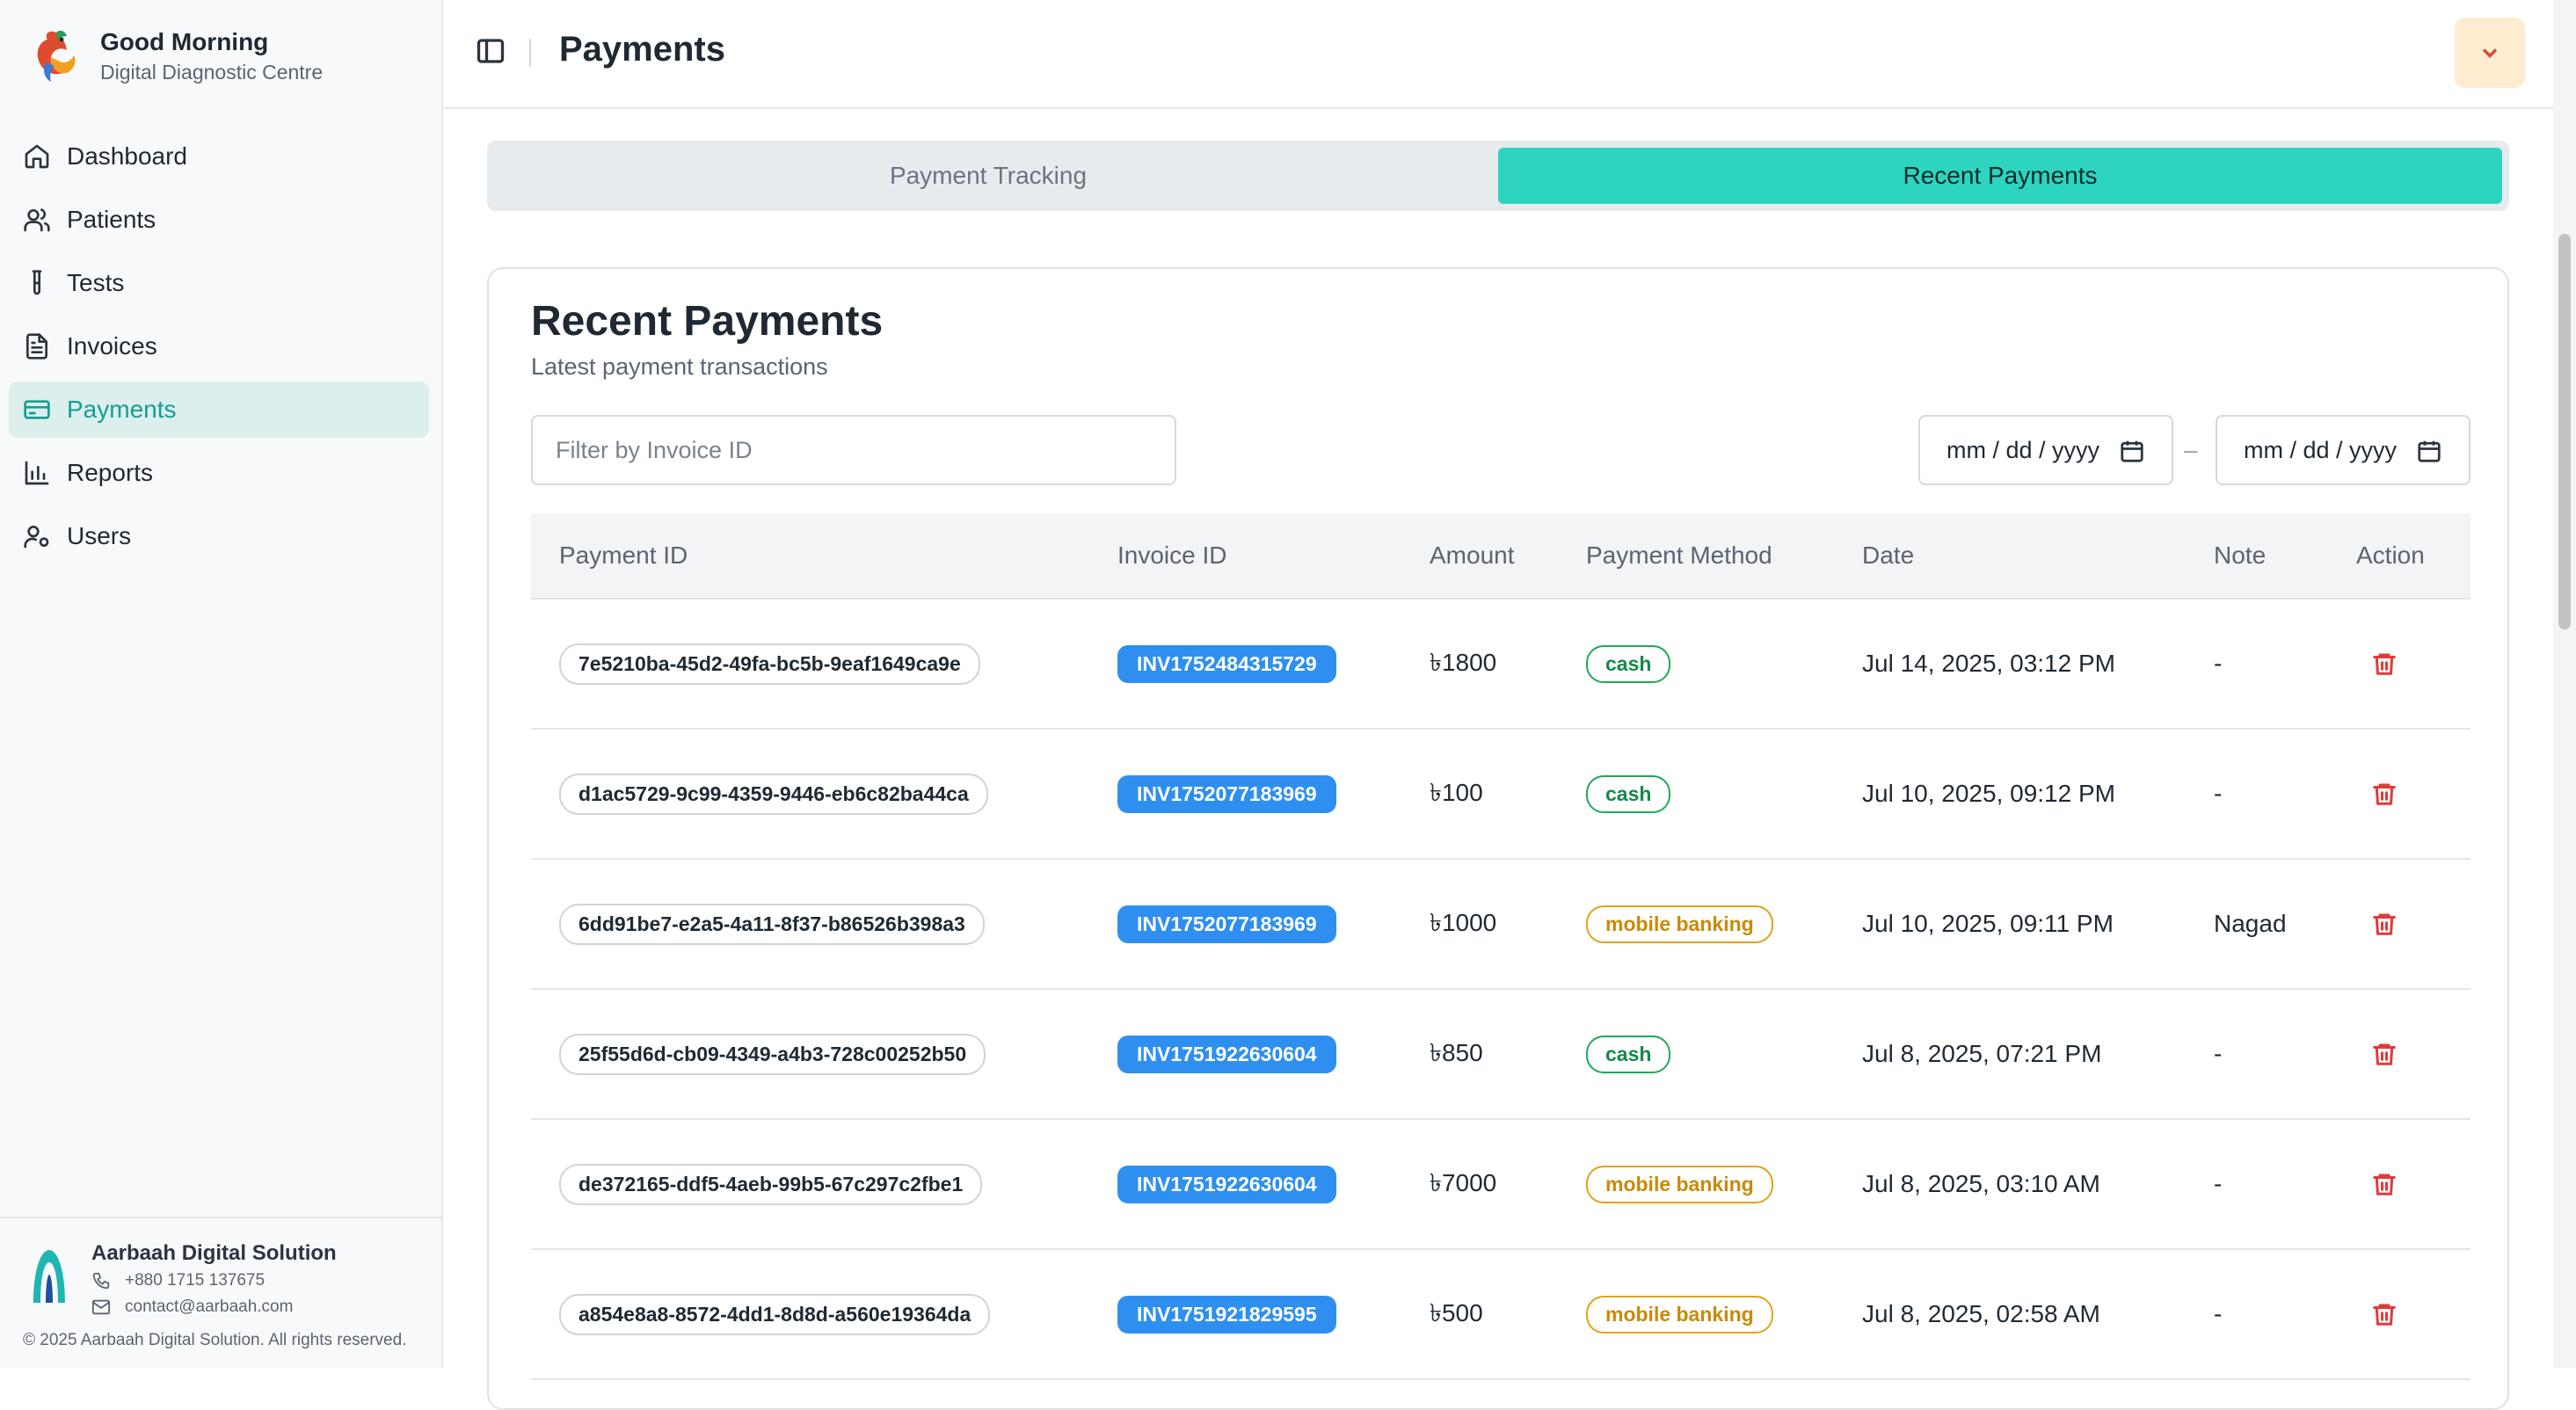 The height and width of the screenshot is (1410, 2576). Describe the element at coordinates (1463, 662) in the screenshot. I see `amount: ৳1800` at that location.